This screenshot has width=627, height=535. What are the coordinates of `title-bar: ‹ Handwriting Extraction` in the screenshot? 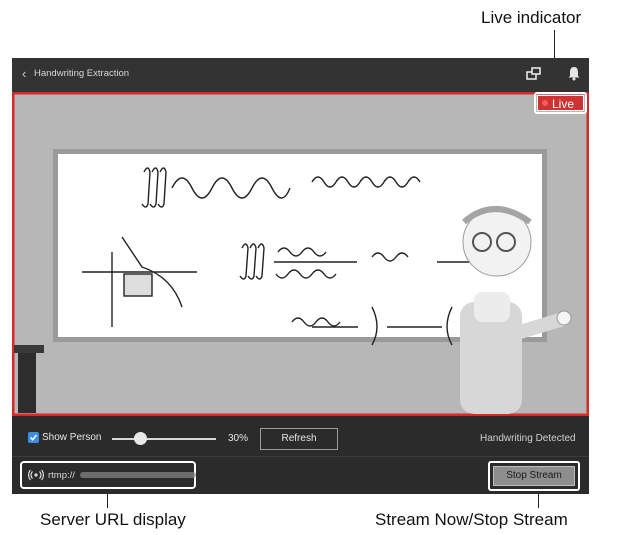 It's located at (300, 75).